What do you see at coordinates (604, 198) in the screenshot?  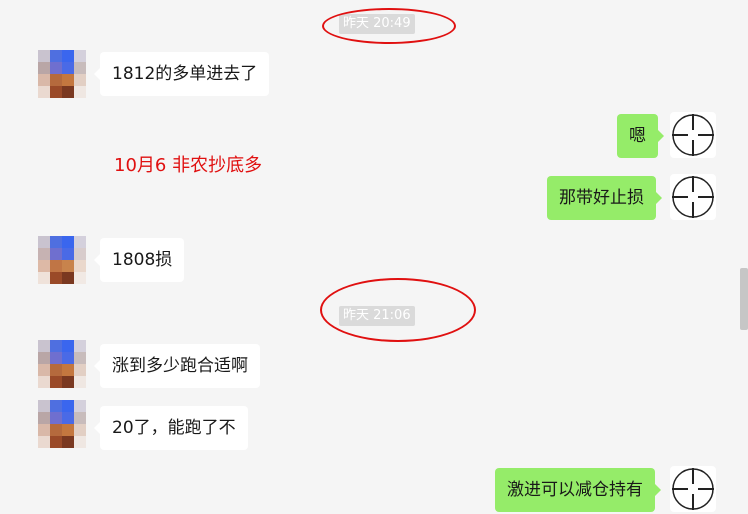 I see `message-bubble-outgoing: 那带好止损` at bounding box center [604, 198].